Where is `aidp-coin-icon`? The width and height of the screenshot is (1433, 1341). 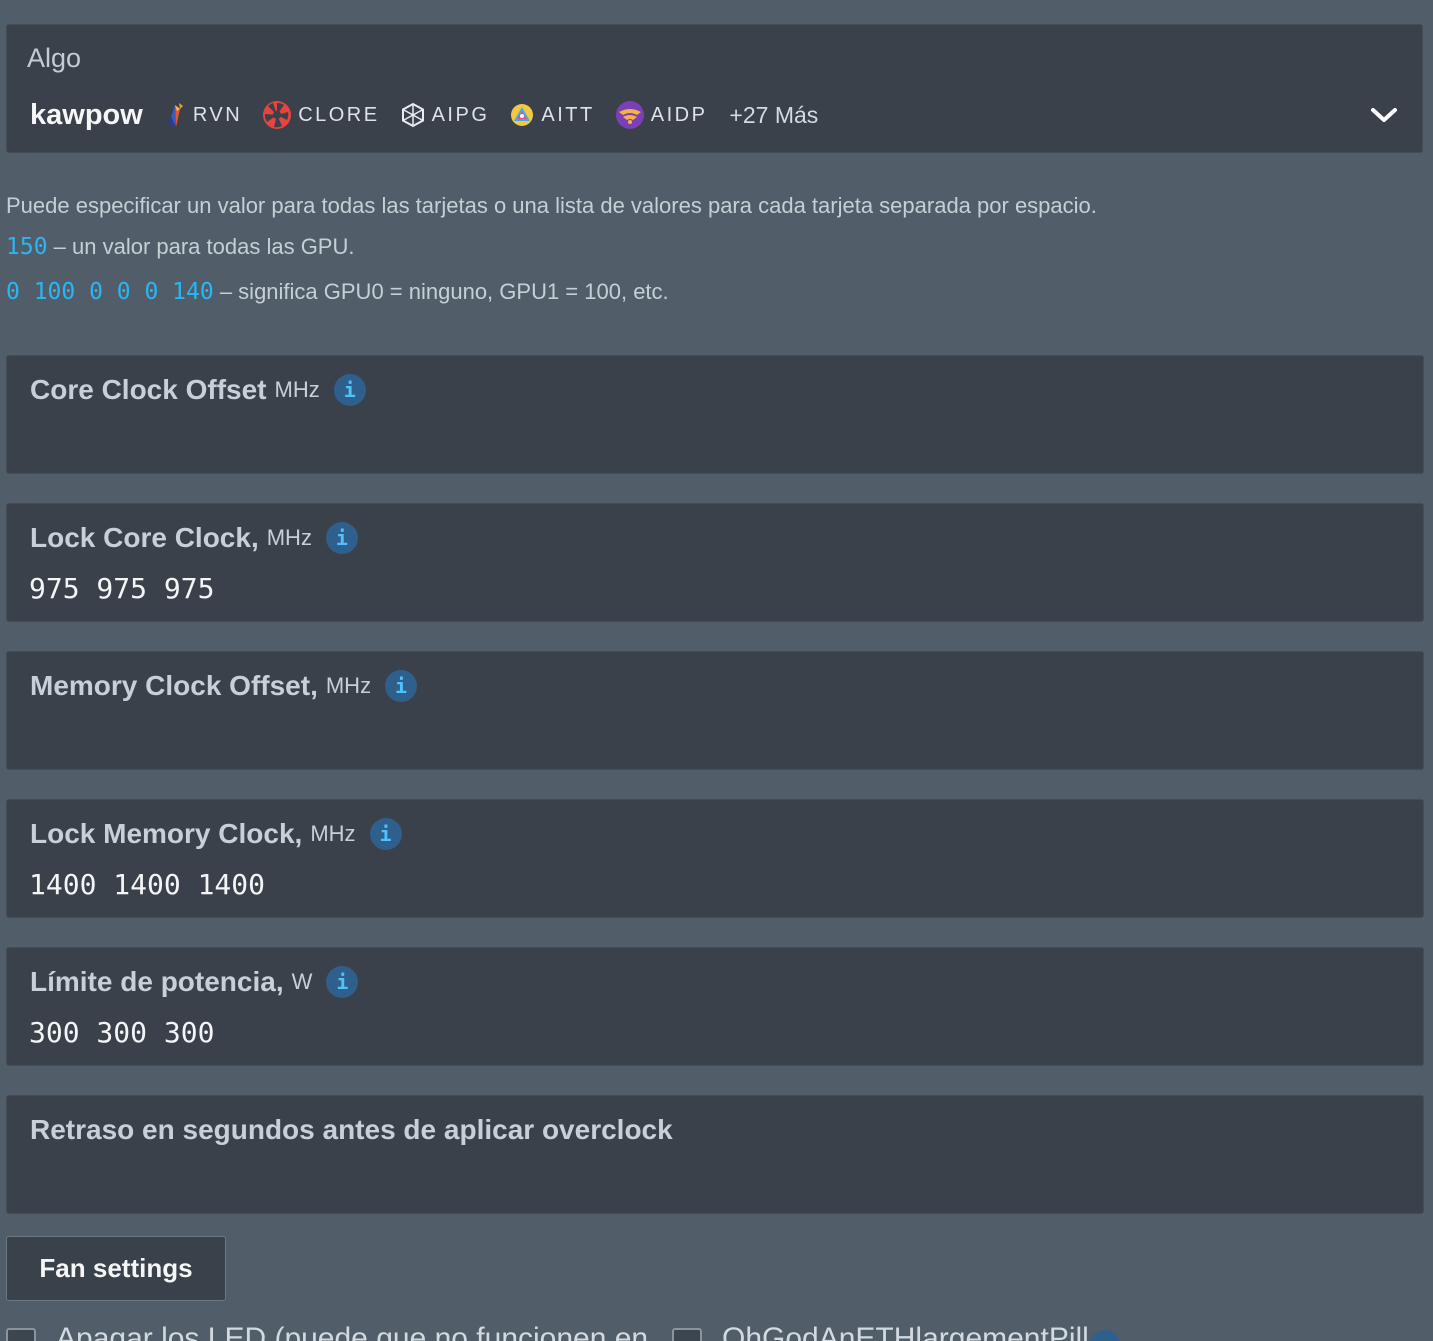
aidp-coin-icon is located at coordinates (629, 115).